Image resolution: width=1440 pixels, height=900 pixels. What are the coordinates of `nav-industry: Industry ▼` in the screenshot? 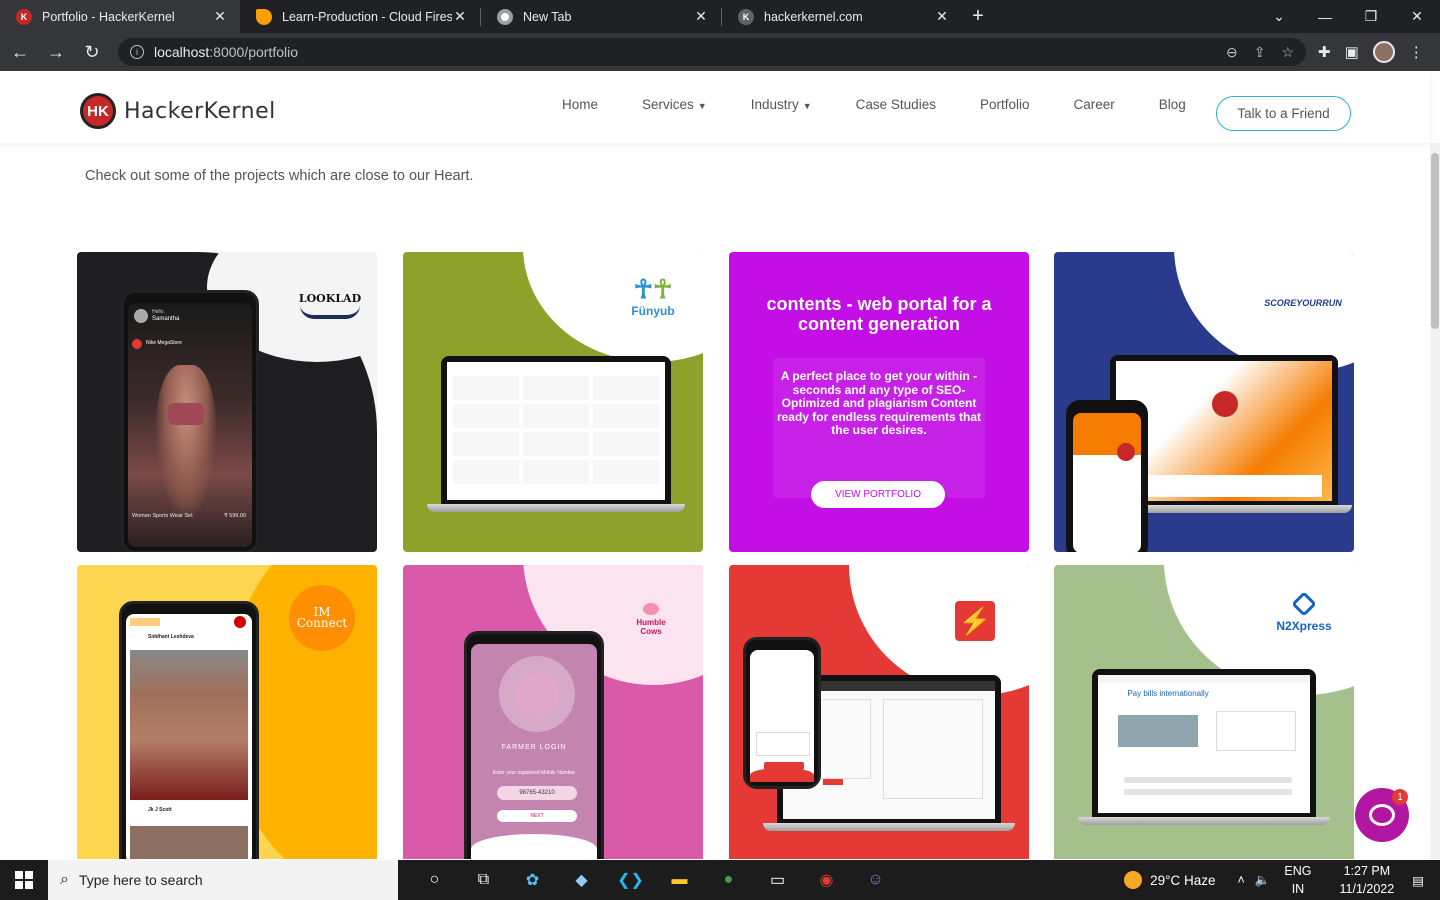 It's located at (781, 104).